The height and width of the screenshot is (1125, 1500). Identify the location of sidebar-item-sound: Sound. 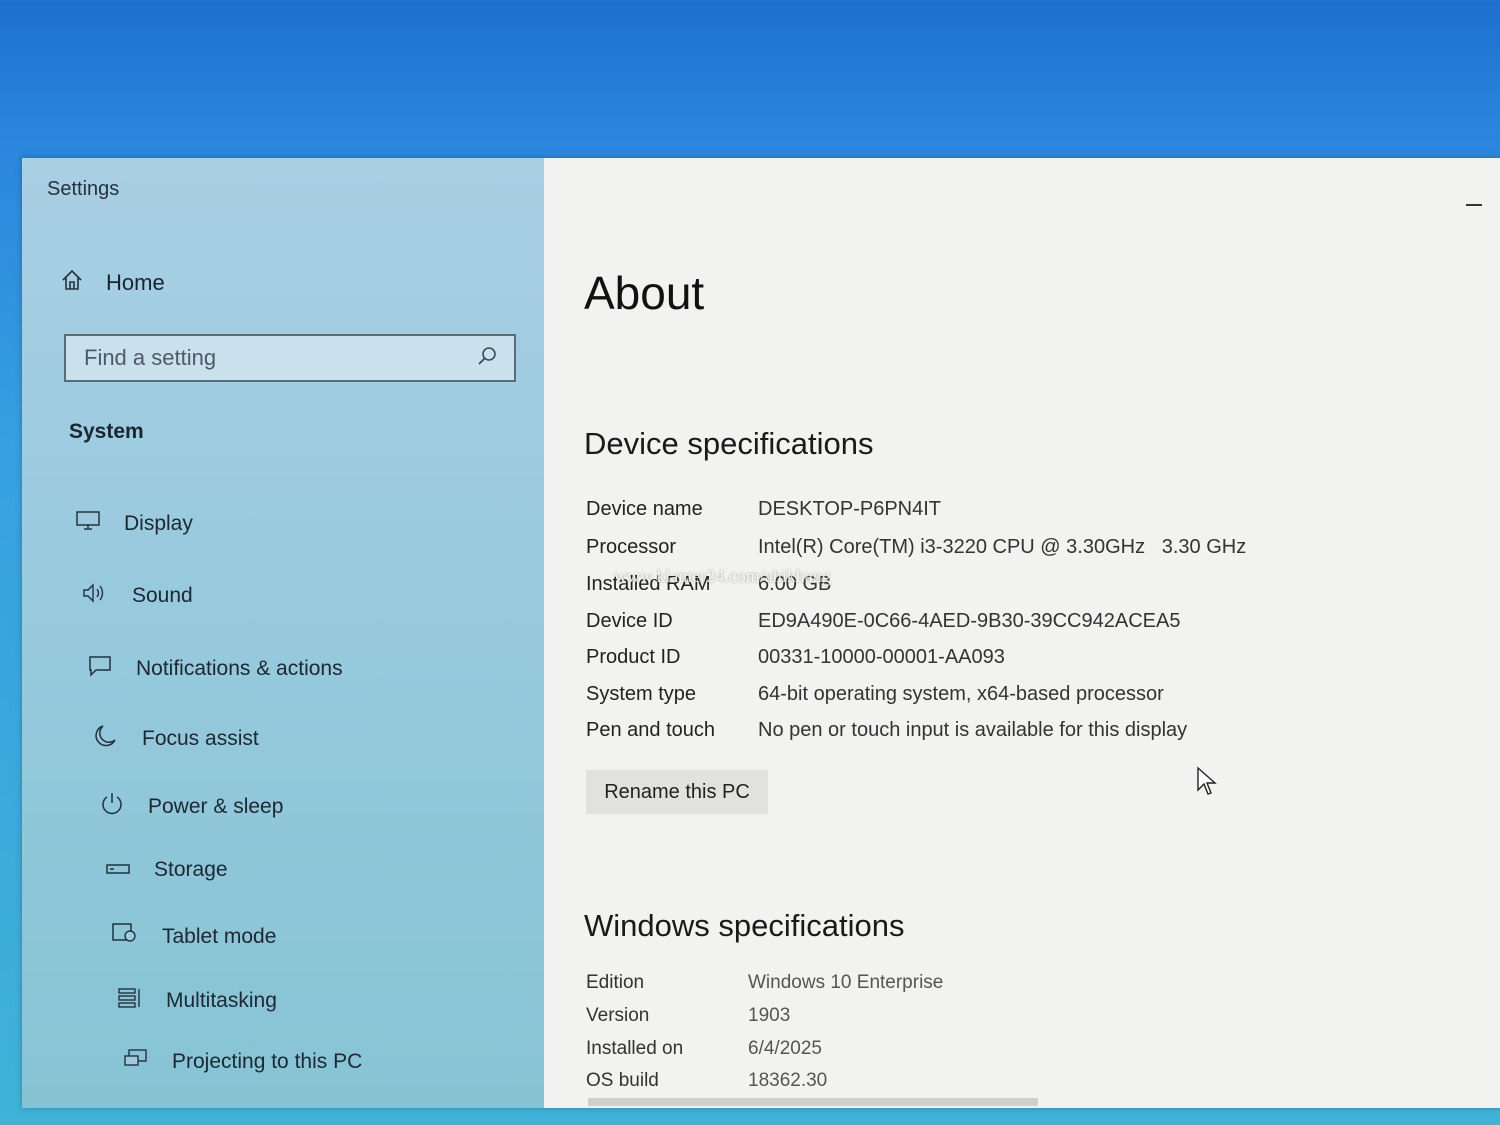
(137, 596).